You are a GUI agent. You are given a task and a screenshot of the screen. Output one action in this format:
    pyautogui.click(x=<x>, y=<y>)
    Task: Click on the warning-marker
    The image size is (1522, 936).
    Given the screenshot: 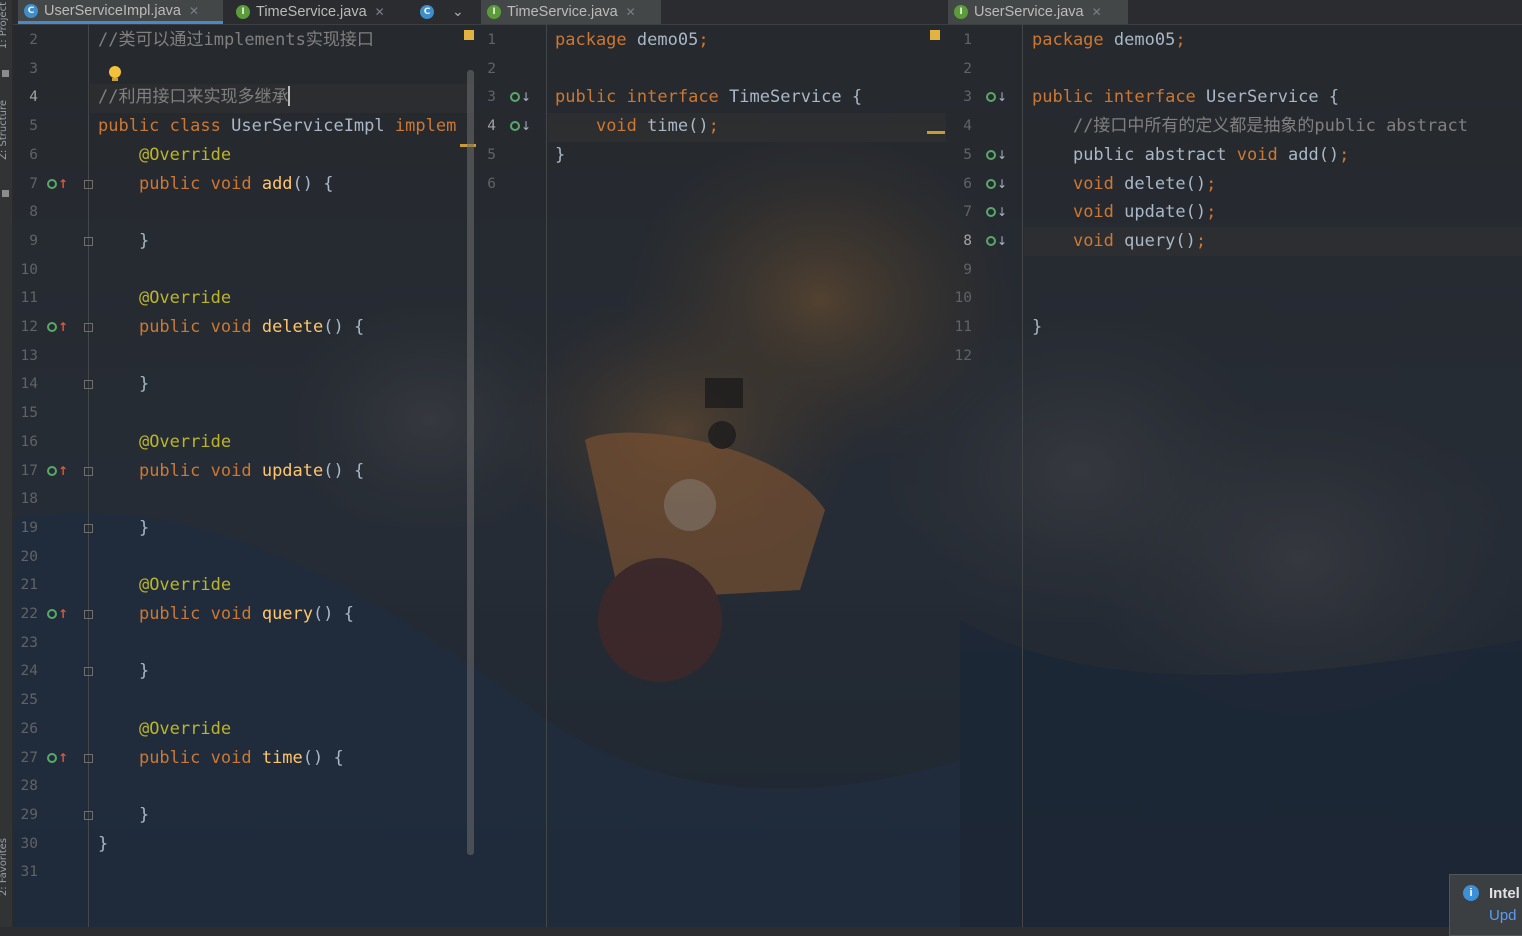 What is the action you would take?
    pyautogui.click(x=935, y=35)
    